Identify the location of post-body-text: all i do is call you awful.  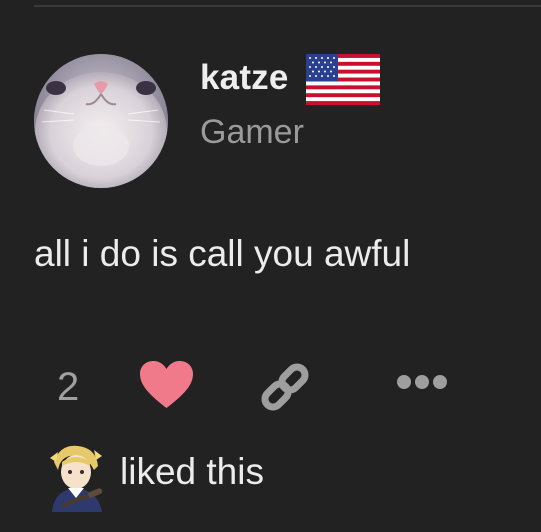
(222, 253).